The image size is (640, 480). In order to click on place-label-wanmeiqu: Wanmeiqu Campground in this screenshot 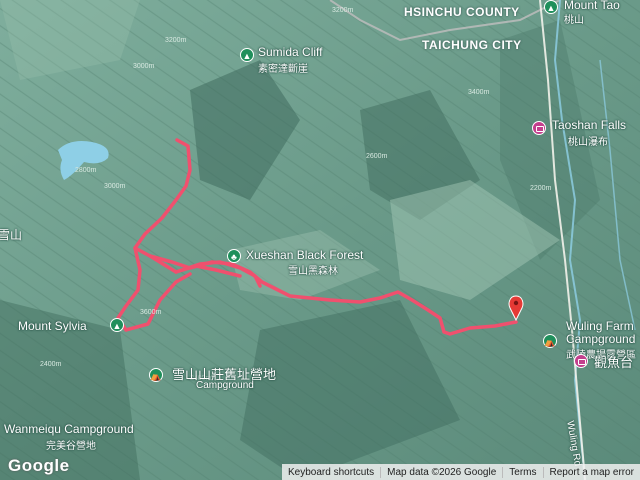, I will do `click(69, 429)`.